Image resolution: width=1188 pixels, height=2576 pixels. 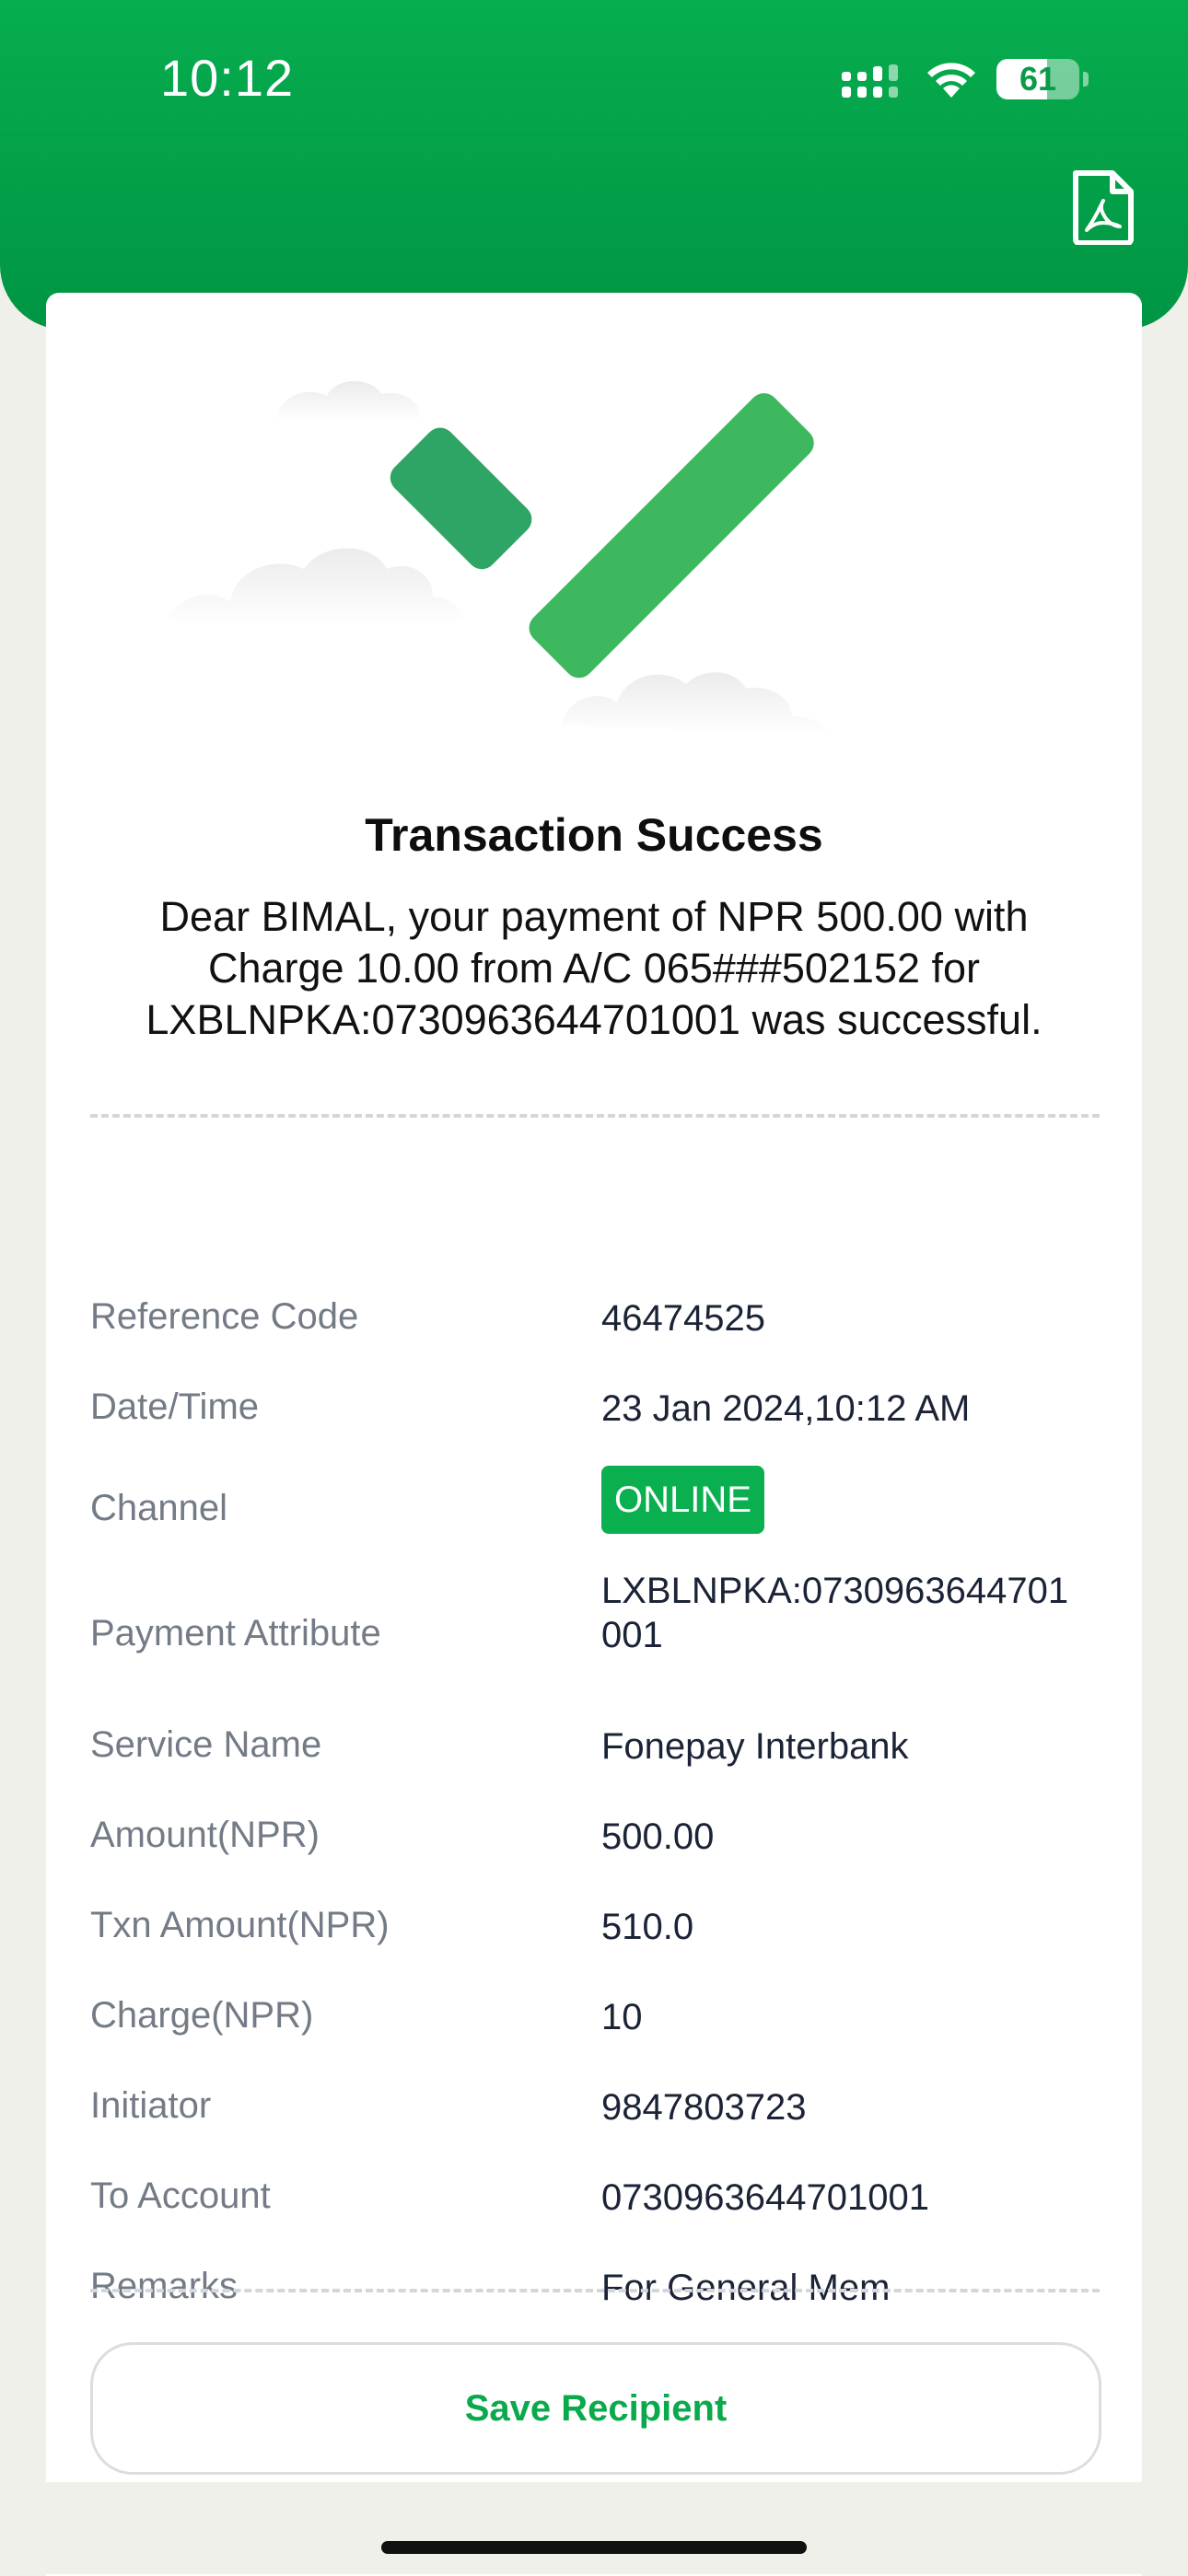 What do you see at coordinates (159, 1508) in the screenshot?
I see `detail-label: Channel` at bounding box center [159, 1508].